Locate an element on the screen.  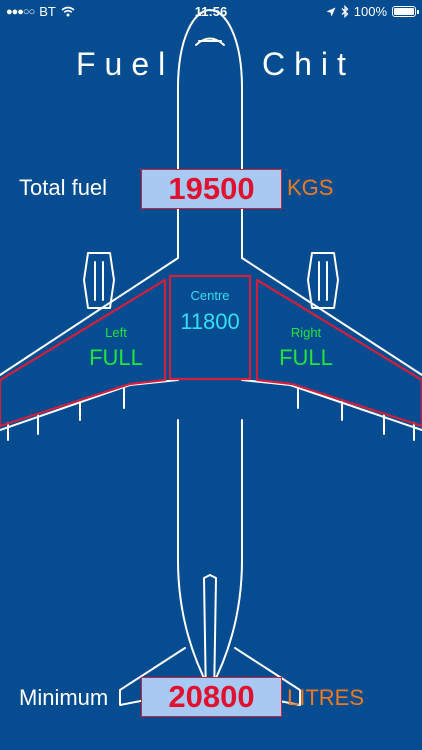
title-fuel: Fuel is located at coordinates (125, 64).